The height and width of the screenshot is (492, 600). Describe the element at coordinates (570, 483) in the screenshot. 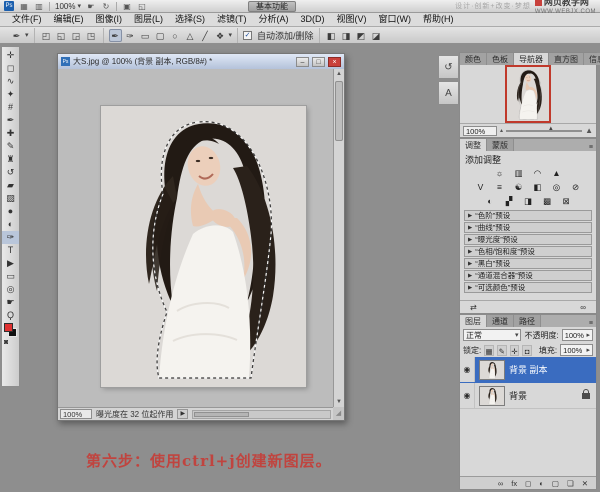

I see `new-layer-icon: ❏` at that location.